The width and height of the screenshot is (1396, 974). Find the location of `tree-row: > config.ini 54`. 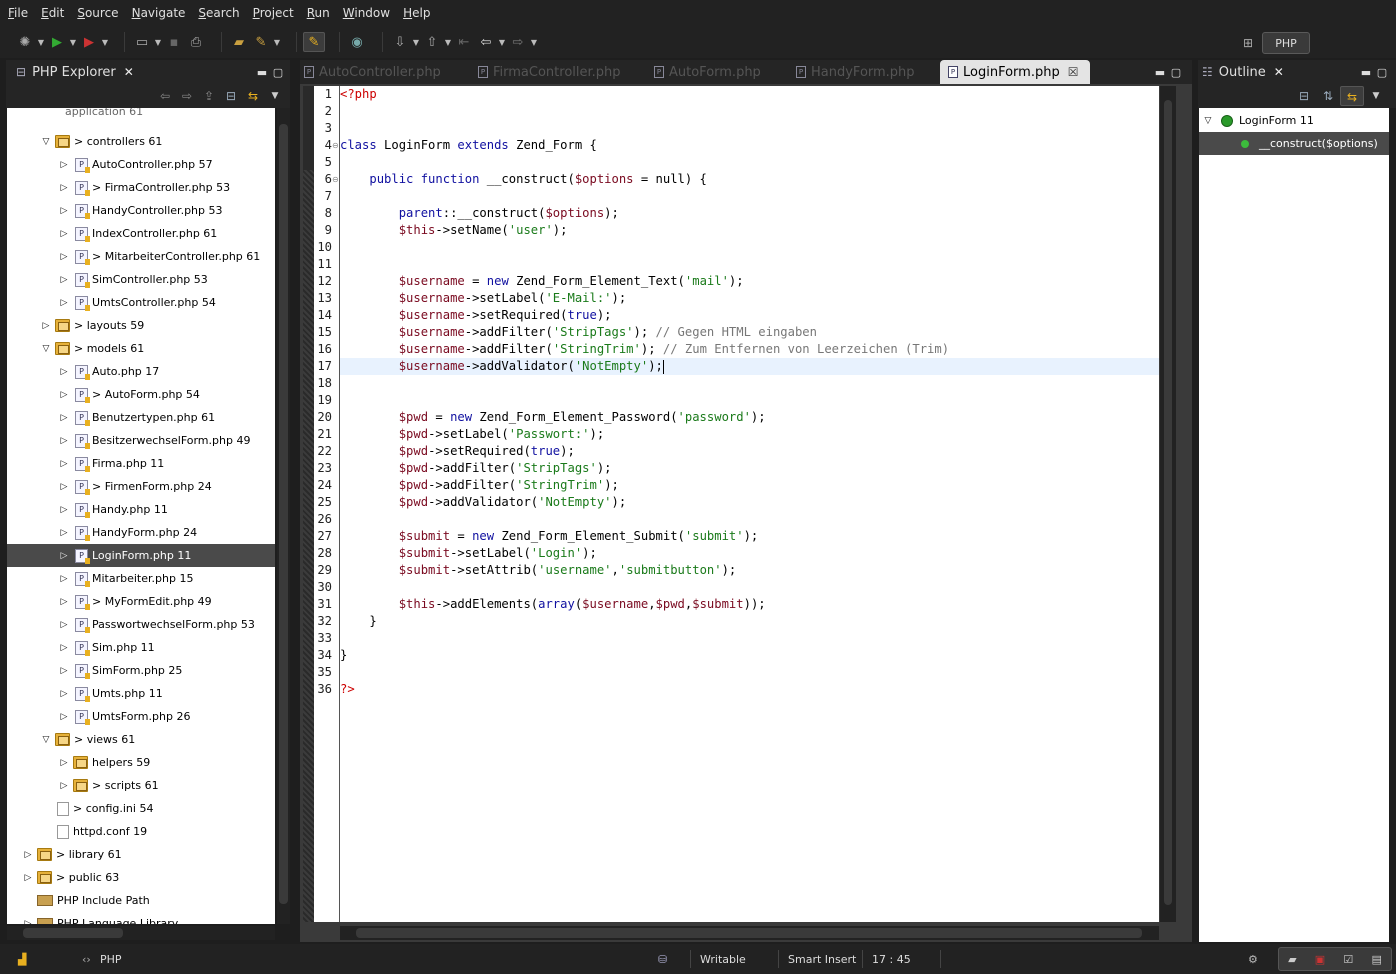

tree-row: > config.ini 54 is located at coordinates (141, 808).